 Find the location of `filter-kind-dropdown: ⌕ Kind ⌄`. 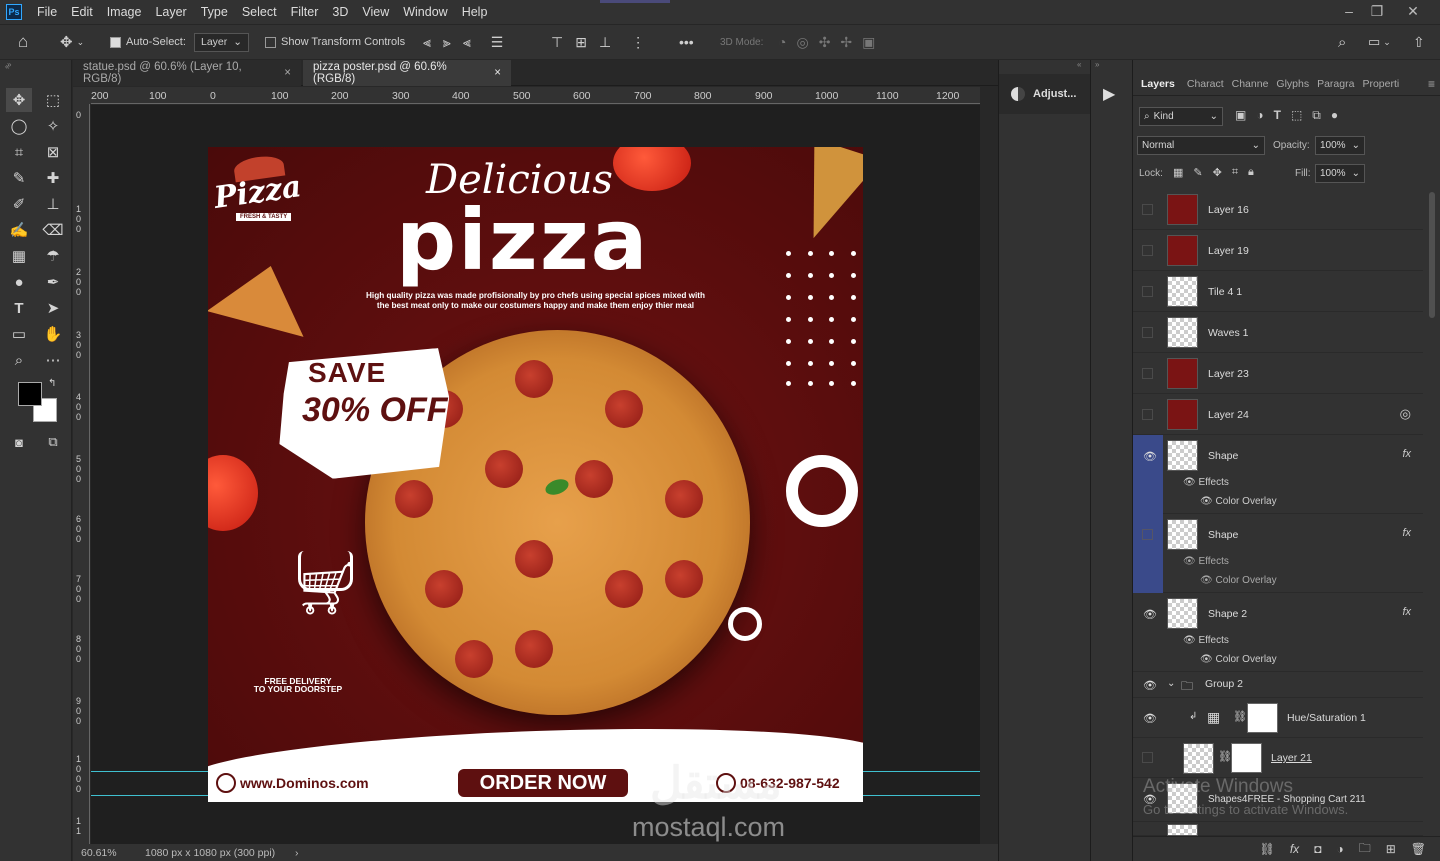

filter-kind-dropdown: ⌕ Kind ⌄ is located at coordinates (1181, 116).